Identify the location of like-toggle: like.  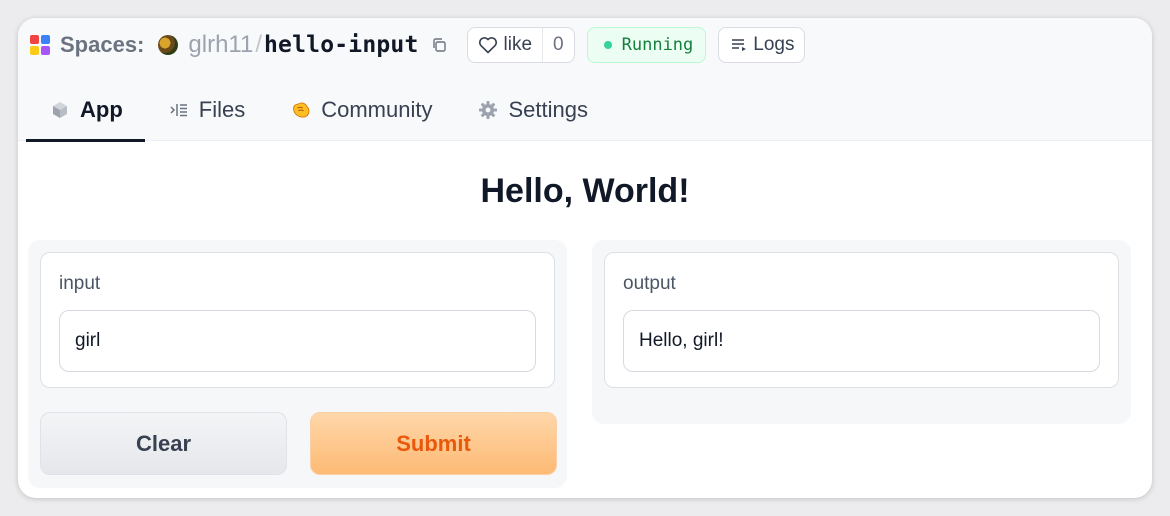
(506, 45).